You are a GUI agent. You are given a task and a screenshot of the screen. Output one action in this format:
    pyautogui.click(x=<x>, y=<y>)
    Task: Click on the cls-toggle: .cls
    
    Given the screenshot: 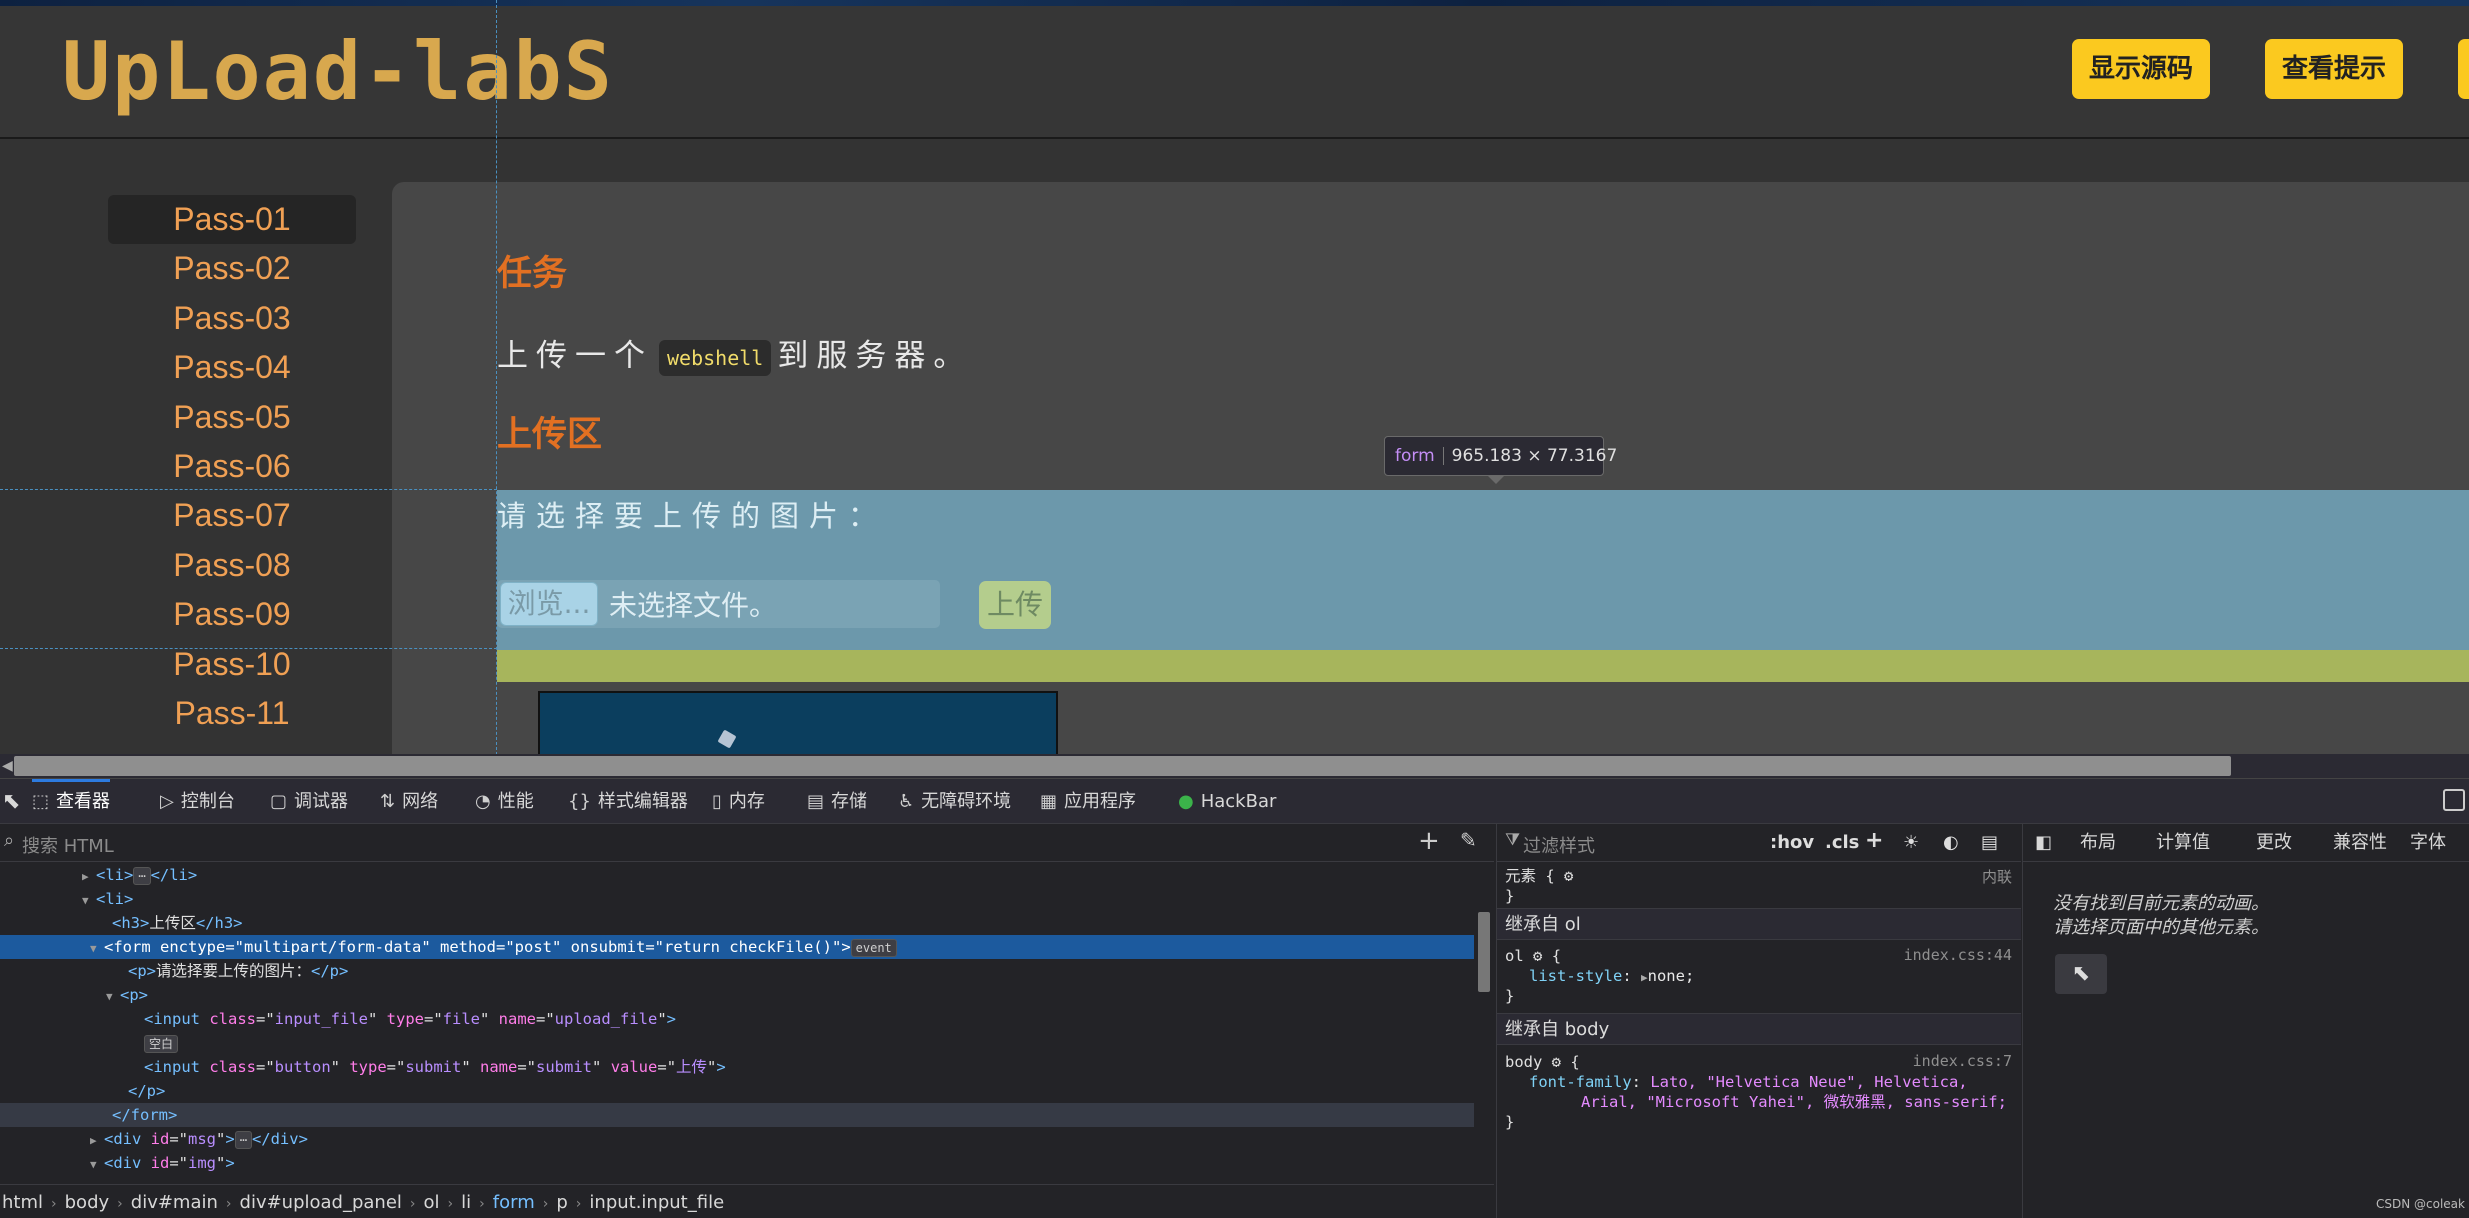 What is the action you would take?
    pyautogui.click(x=1842, y=842)
    